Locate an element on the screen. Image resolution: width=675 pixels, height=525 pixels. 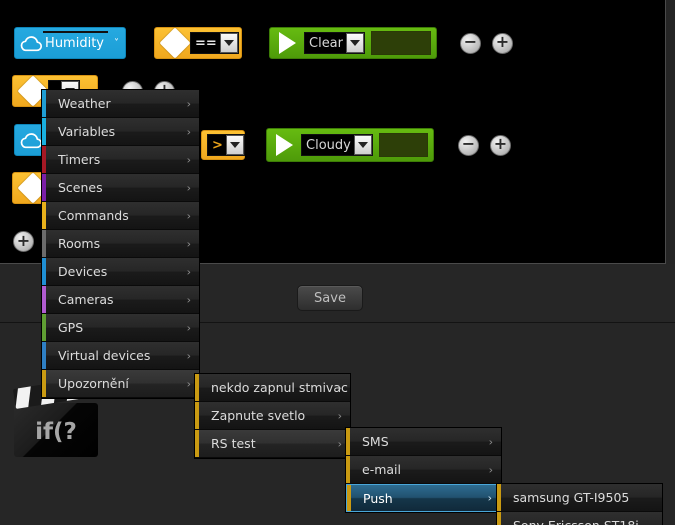
submenu-item-zapnute-svetlo: Zapnute svetlo › is located at coordinates (272, 416).